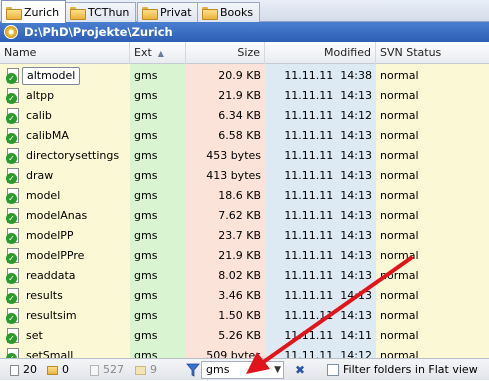  What do you see at coordinates (233, 155) in the screenshot?
I see `file-size: 453 bytes` at bounding box center [233, 155].